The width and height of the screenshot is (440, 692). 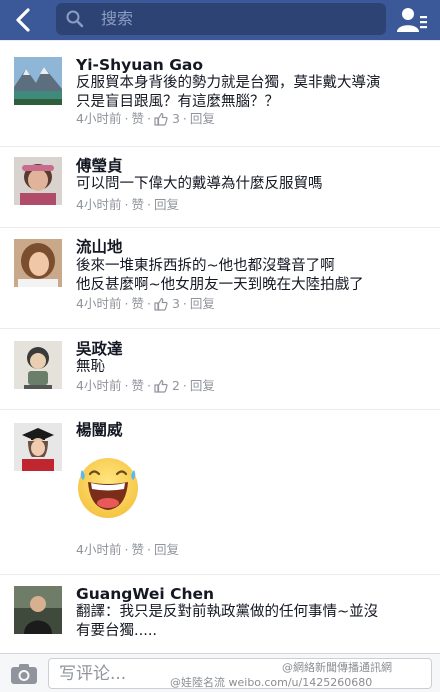 I want to click on search-bar: 搜索, so click(x=221, y=19).